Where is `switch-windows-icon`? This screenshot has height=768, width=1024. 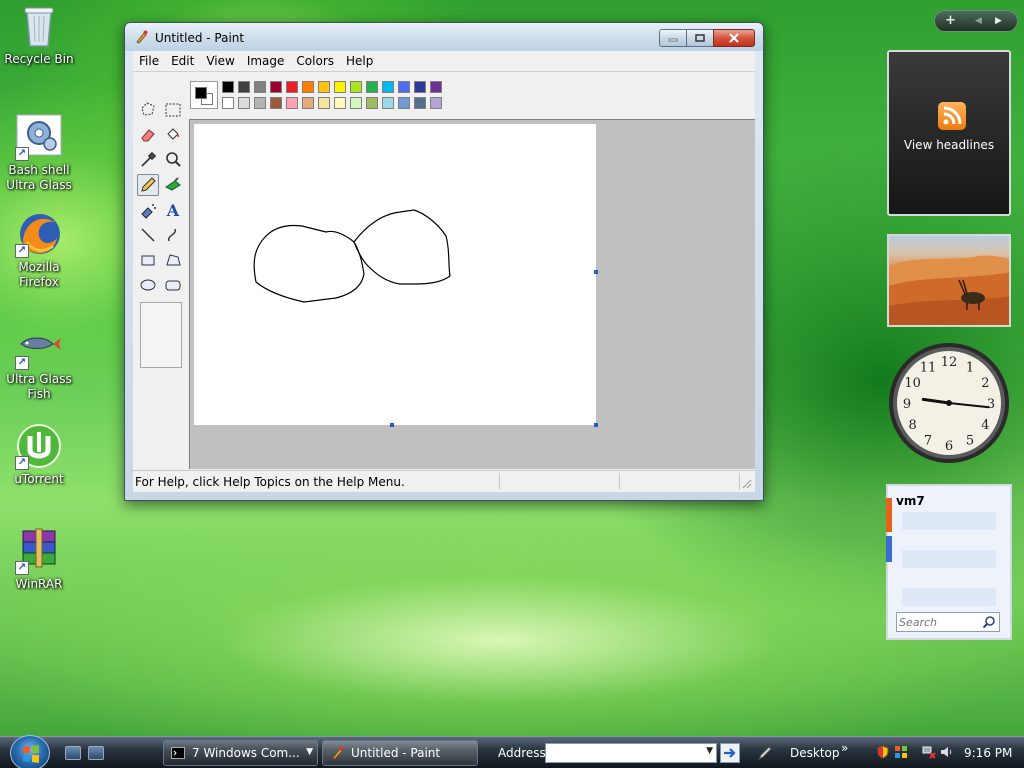 switch-windows-icon is located at coordinates (96, 753).